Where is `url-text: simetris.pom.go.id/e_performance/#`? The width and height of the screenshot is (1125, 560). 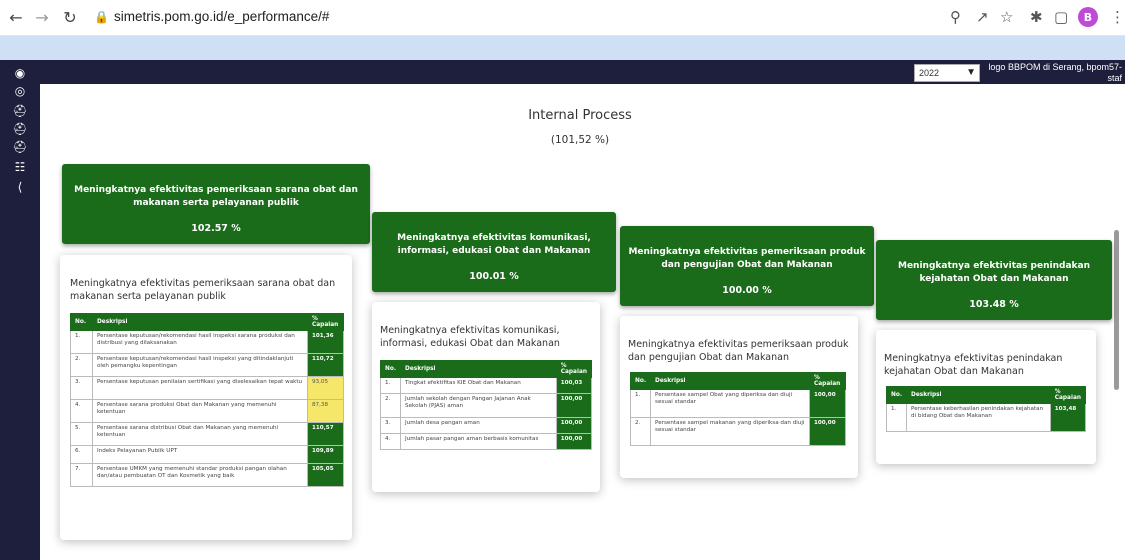
url-text: simetris.pom.go.id/e_performance/# is located at coordinates (221, 16).